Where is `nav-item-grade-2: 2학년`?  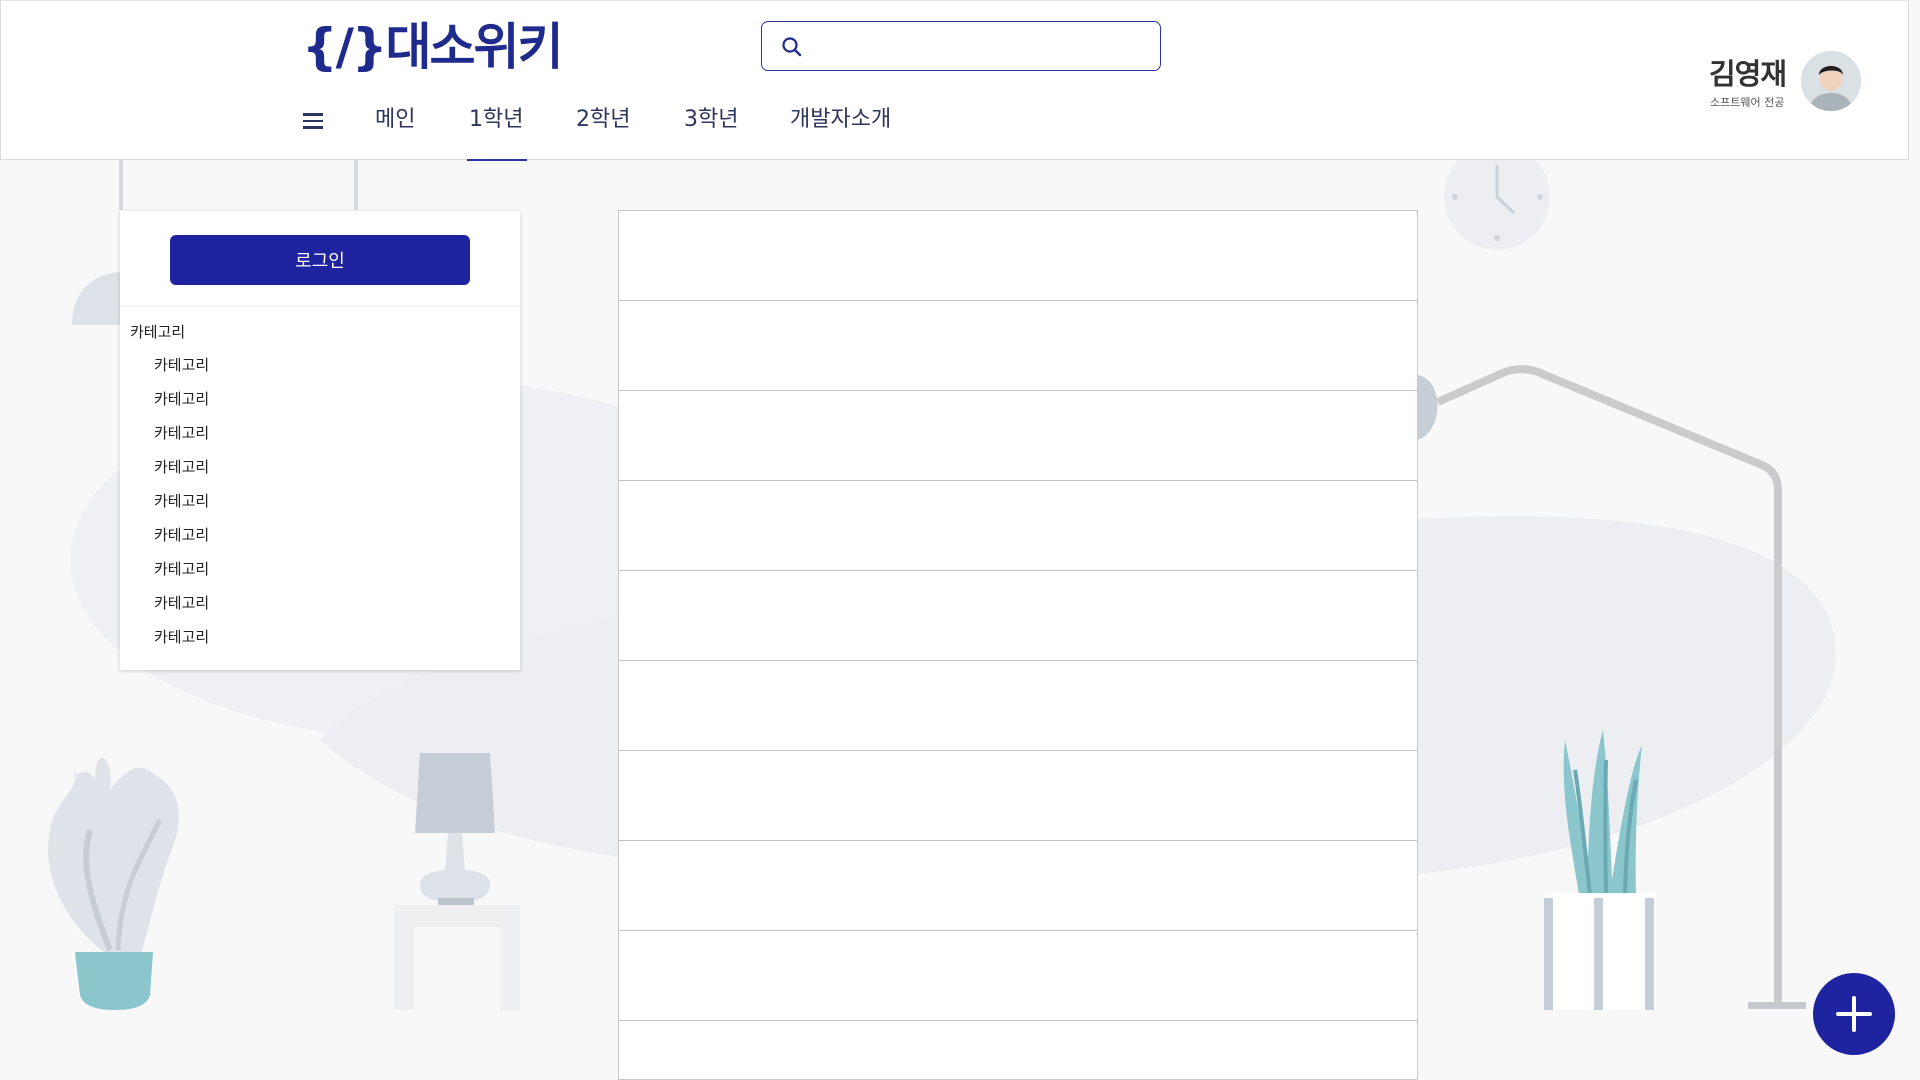 nav-item-grade-2: 2학년 is located at coordinates (603, 131).